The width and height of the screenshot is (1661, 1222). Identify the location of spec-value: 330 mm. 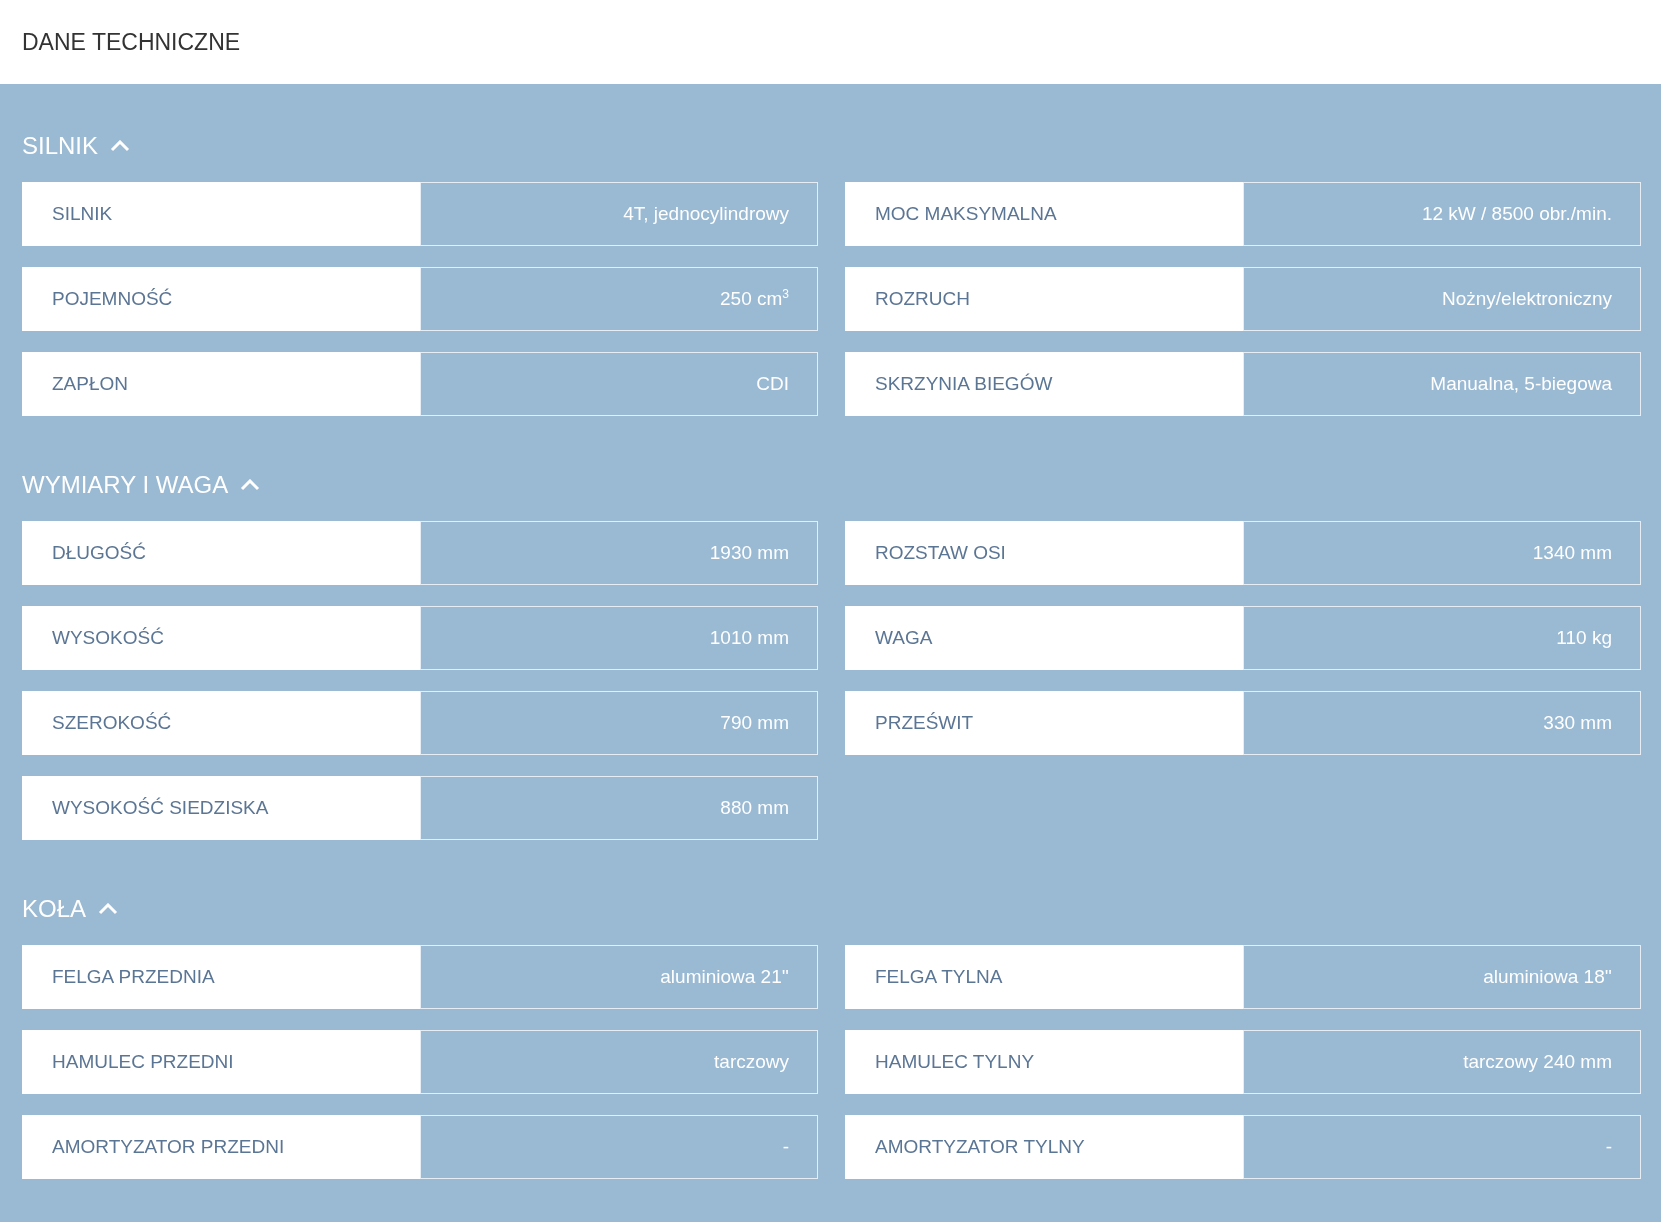
(1577, 723).